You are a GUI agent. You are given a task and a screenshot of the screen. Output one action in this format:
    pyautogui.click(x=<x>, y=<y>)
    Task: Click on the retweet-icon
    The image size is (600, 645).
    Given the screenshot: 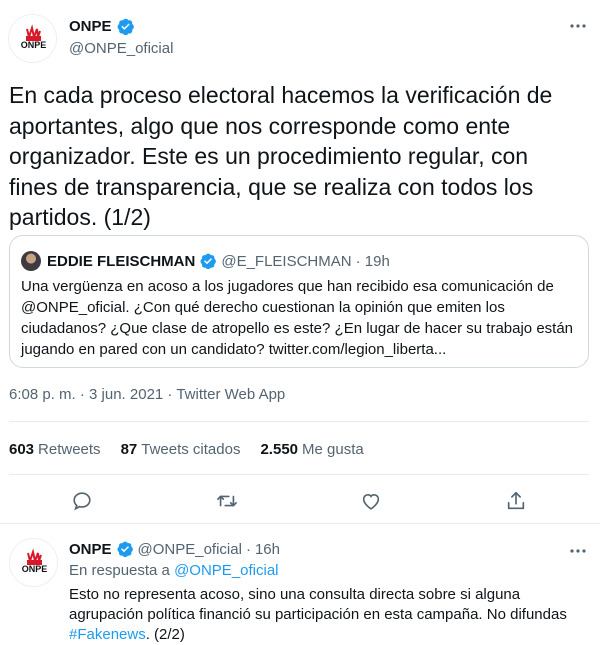 What is the action you would take?
    pyautogui.click(x=227, y=501)
    